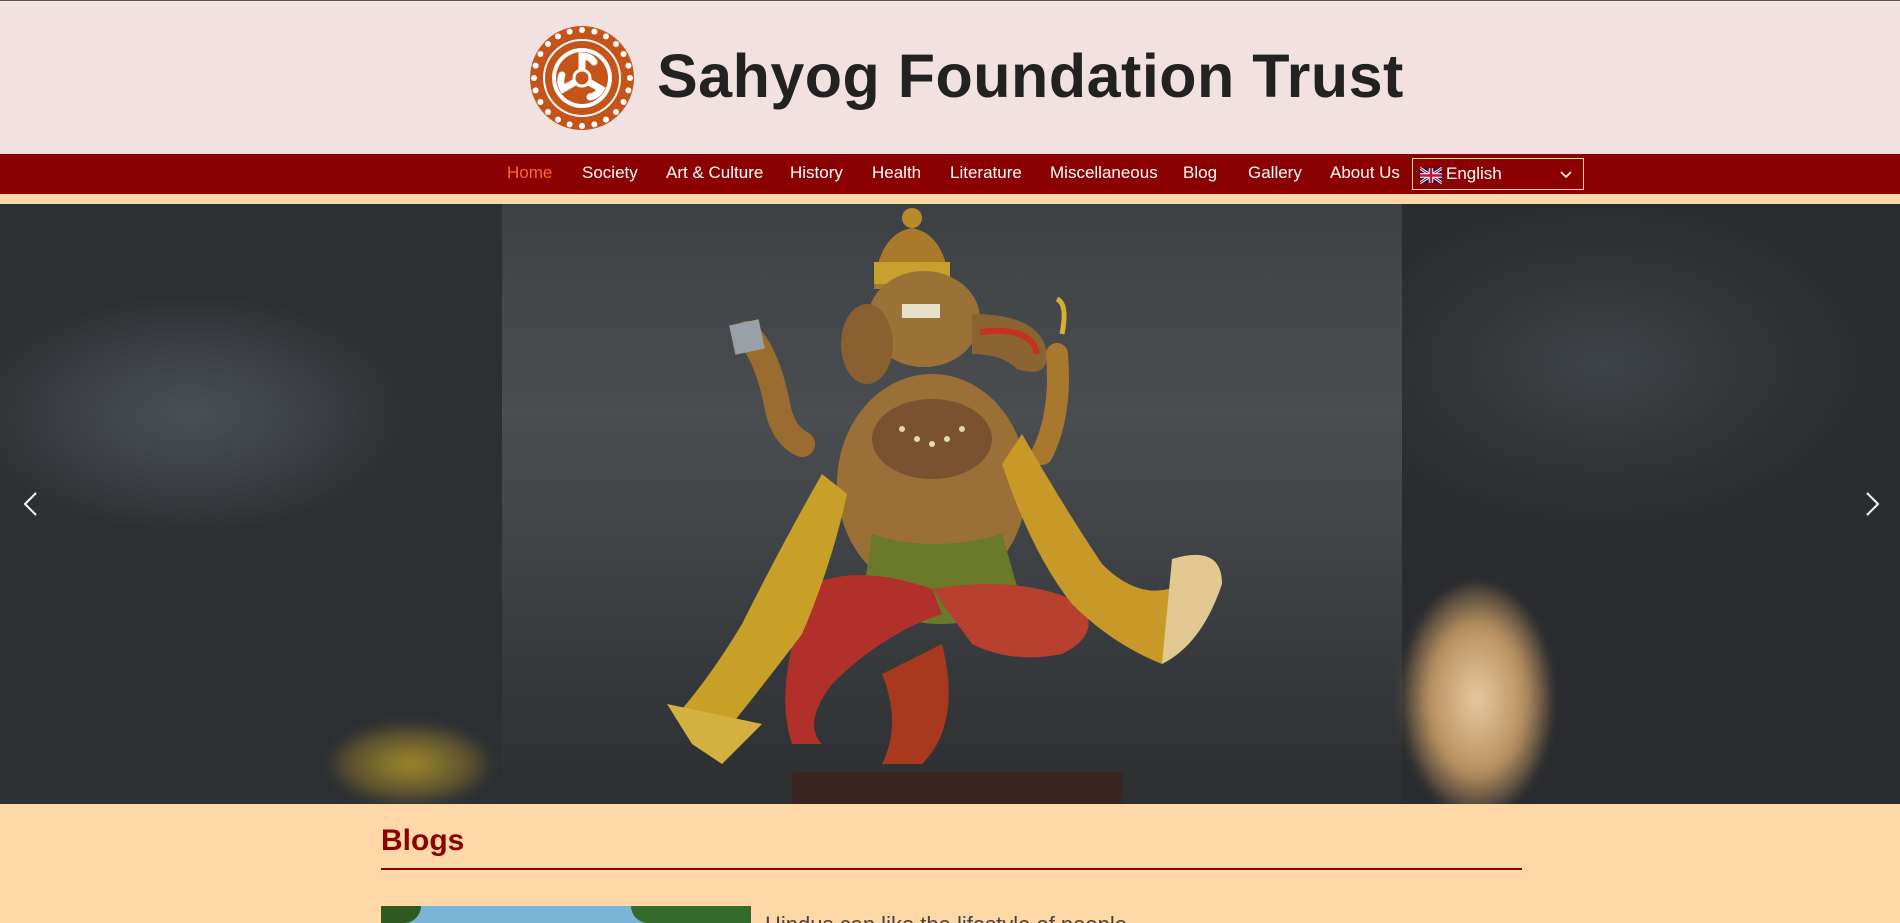  I want to click on site-title: Sahyog Foundation Trust, so click(1030, 76).